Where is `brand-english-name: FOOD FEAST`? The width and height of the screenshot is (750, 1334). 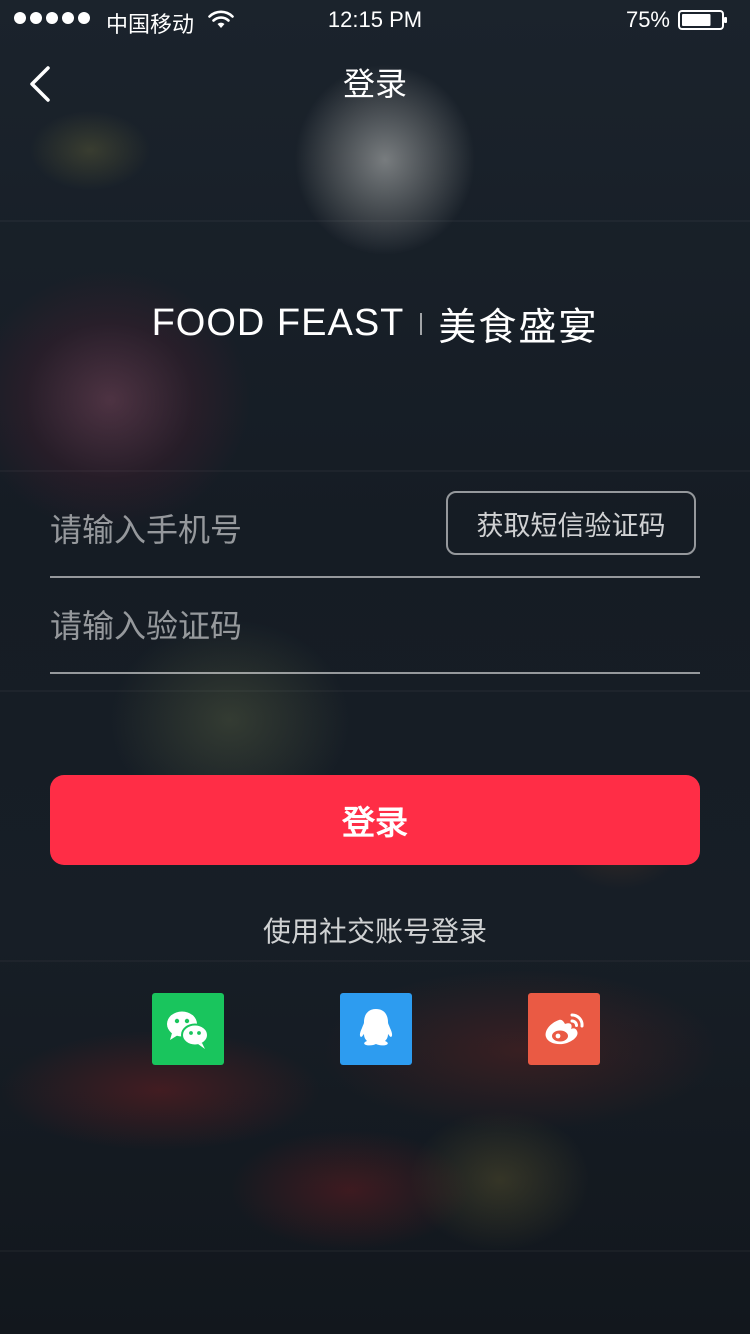
brand-english-name: FOOD FEAST is located at coordinates (278, 323).